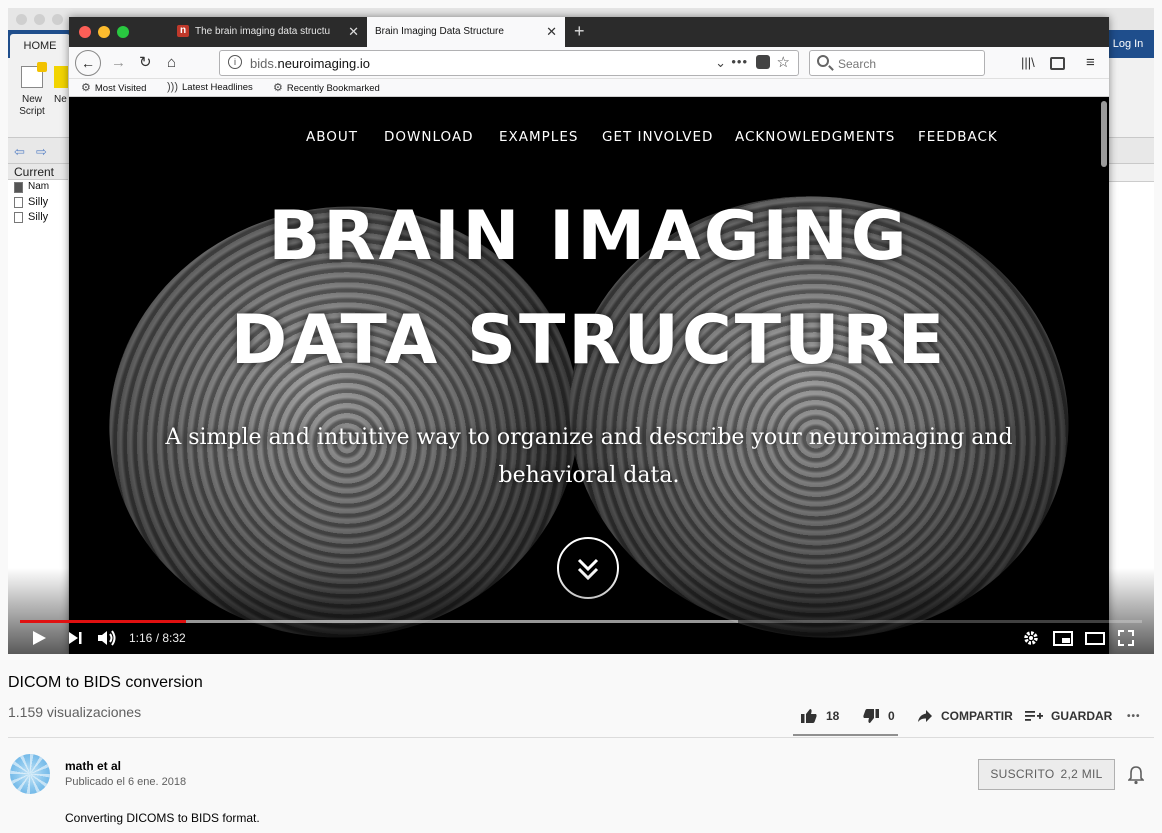  I want to click on back-arrow-icon: ⇦, so click(19, 152).